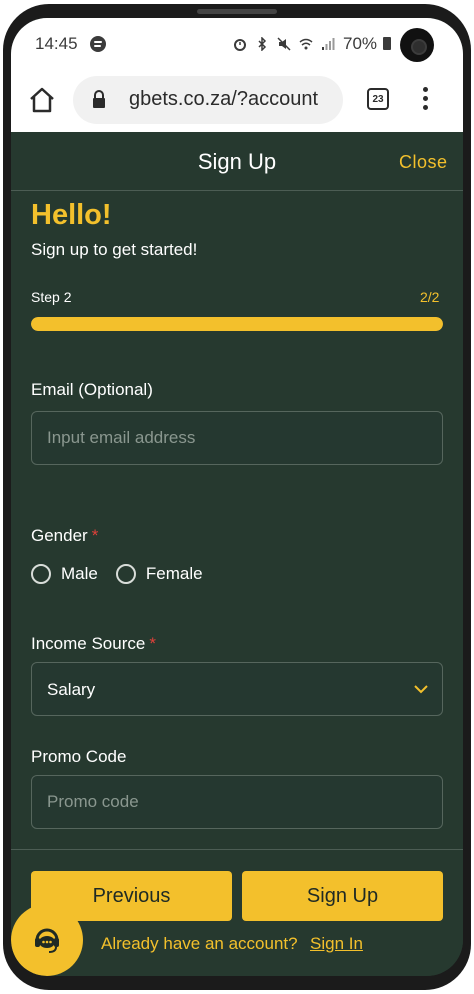 This screenshot has height=994, width=474. I want to click on chevron-down-icon, so click(421, 689).